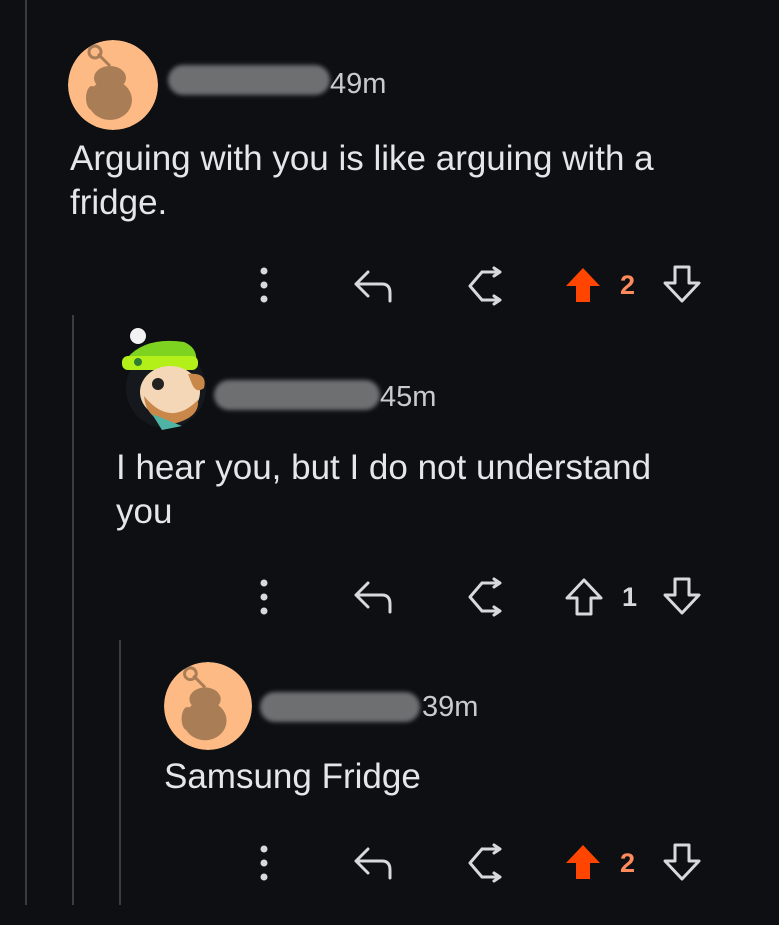  Describe the element at coordinates (292, 776) in the screenshot. I see `comment-body: Samsung Fridge` at that location.